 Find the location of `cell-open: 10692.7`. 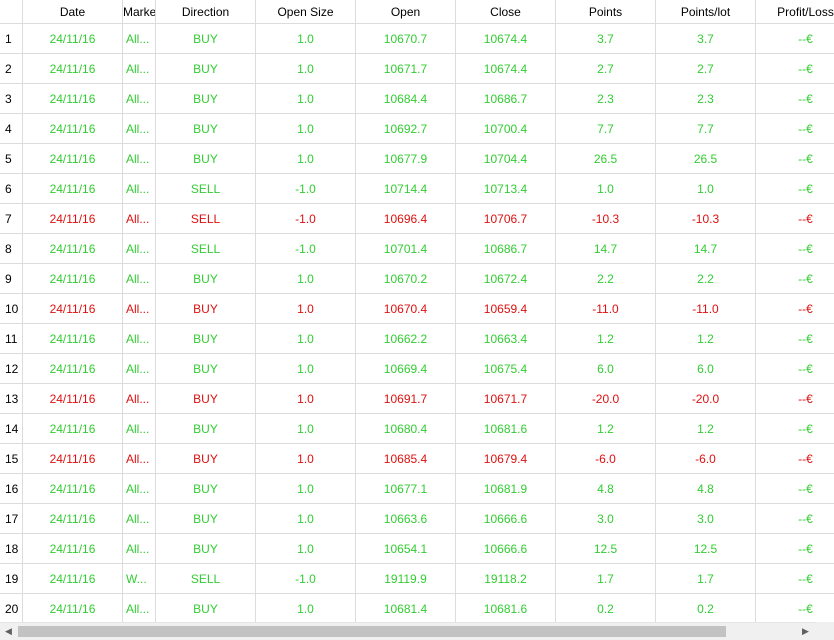

cell-open: 10692.7 is located at coordinates (406, 129).